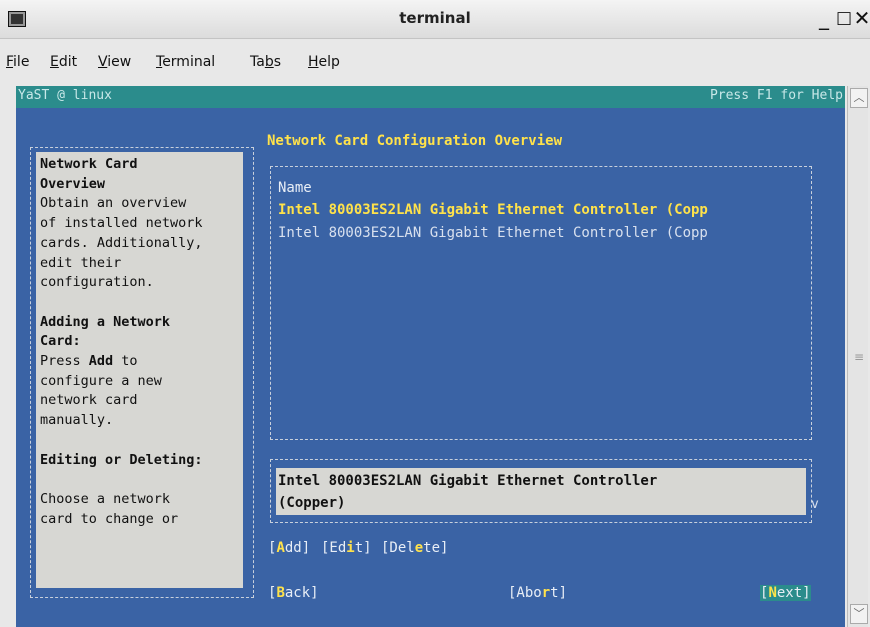  Describe the element at coordinates (63, 62) in the screenshot. I see `menu-edit: Edit` at that location.